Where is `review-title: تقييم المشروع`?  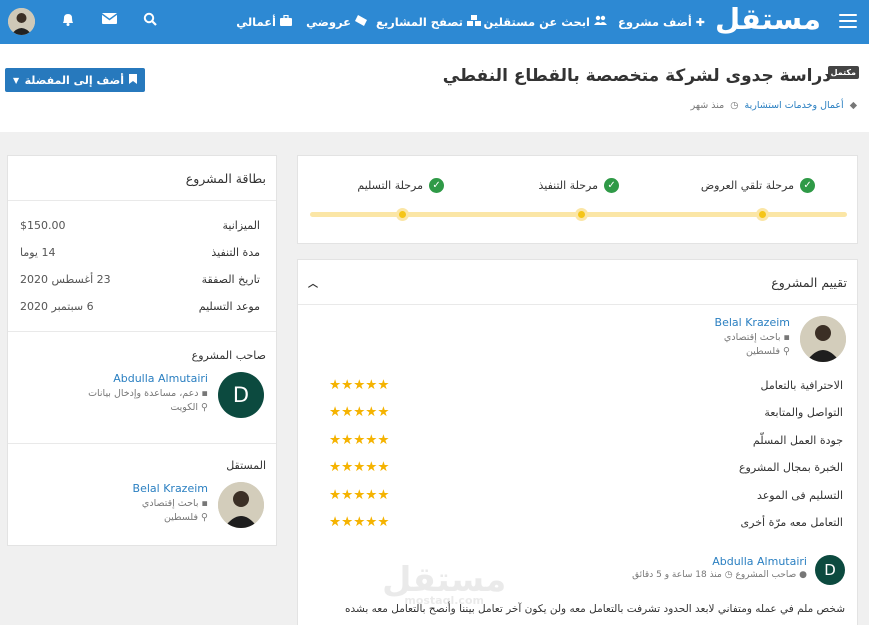 review-title: تقييم المشروع is located at coordinates (809, 282).